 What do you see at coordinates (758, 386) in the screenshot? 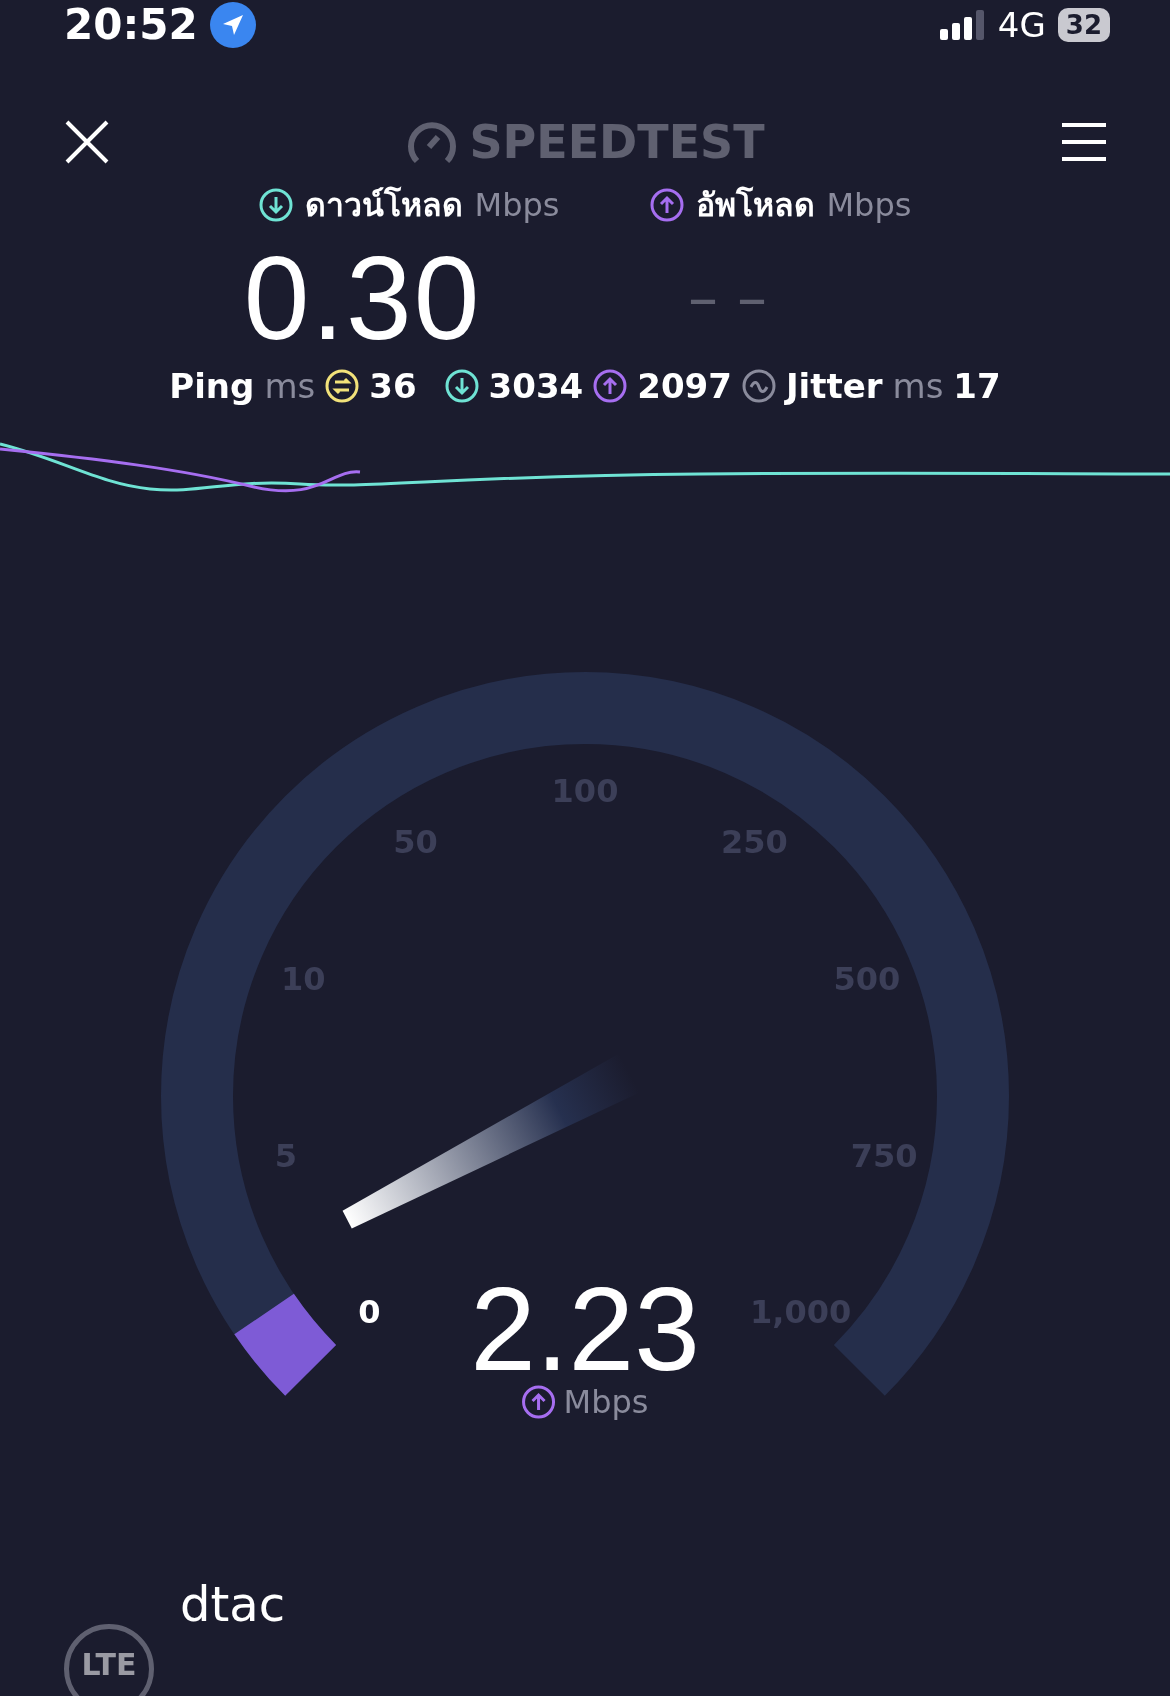
I see `jitter-icon` at bounding box center [758, 386].